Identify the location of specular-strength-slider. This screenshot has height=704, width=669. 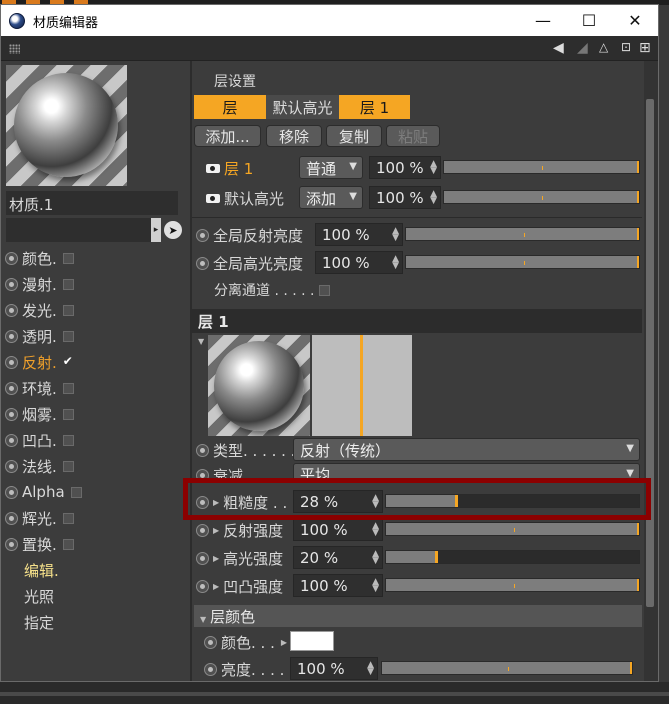
(512, 557).